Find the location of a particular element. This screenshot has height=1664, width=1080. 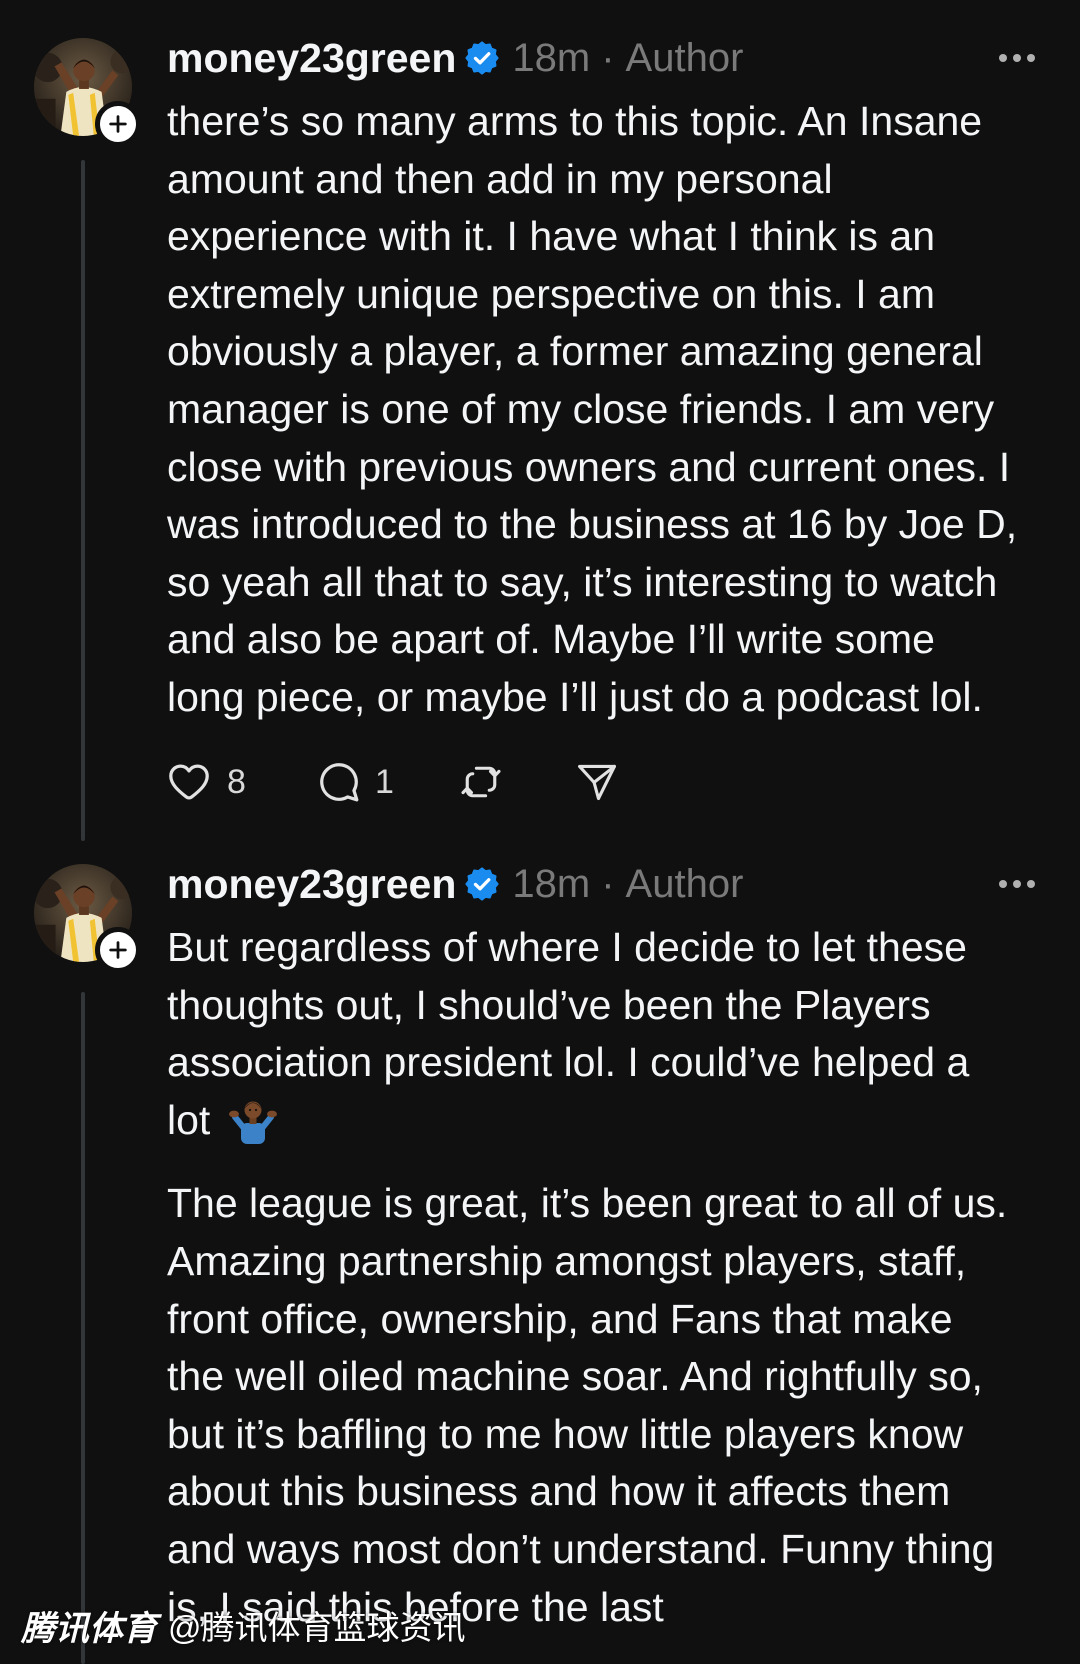

reply-button: 1 is located at coordinates (355, 782).